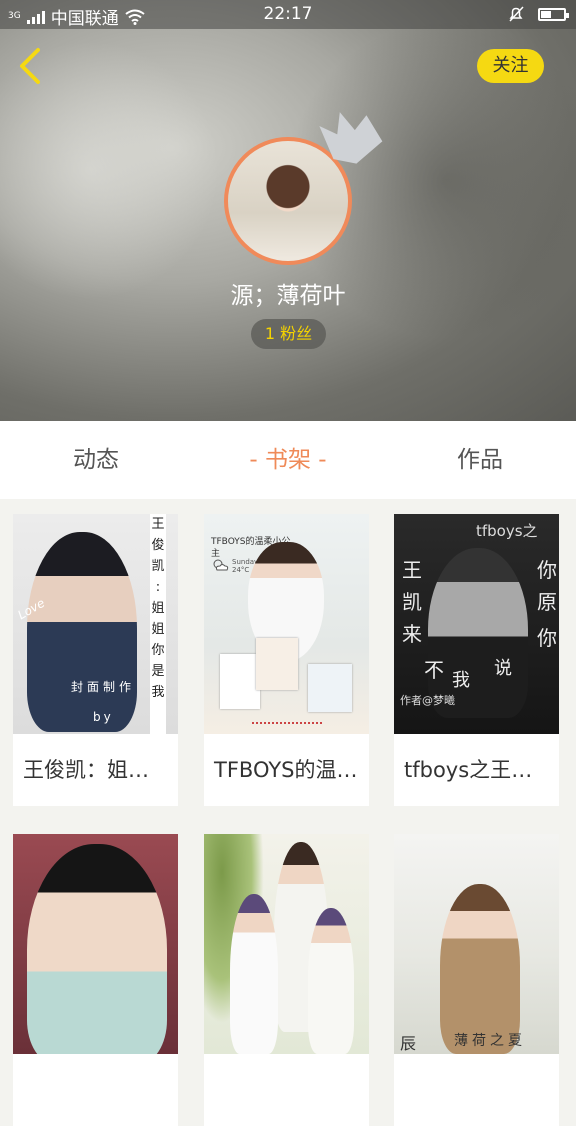 This screenshot has height=1126, width=576. I want to click on status-bar: 3G 中国联通 22:17, so click(288, 14).